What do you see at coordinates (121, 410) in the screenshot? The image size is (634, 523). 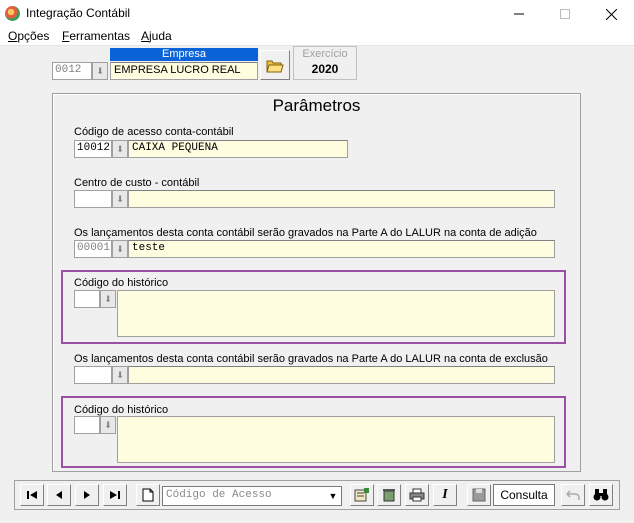 I see `historico-exclusao-label: Código do histórico` at bounding box center [121, 410].